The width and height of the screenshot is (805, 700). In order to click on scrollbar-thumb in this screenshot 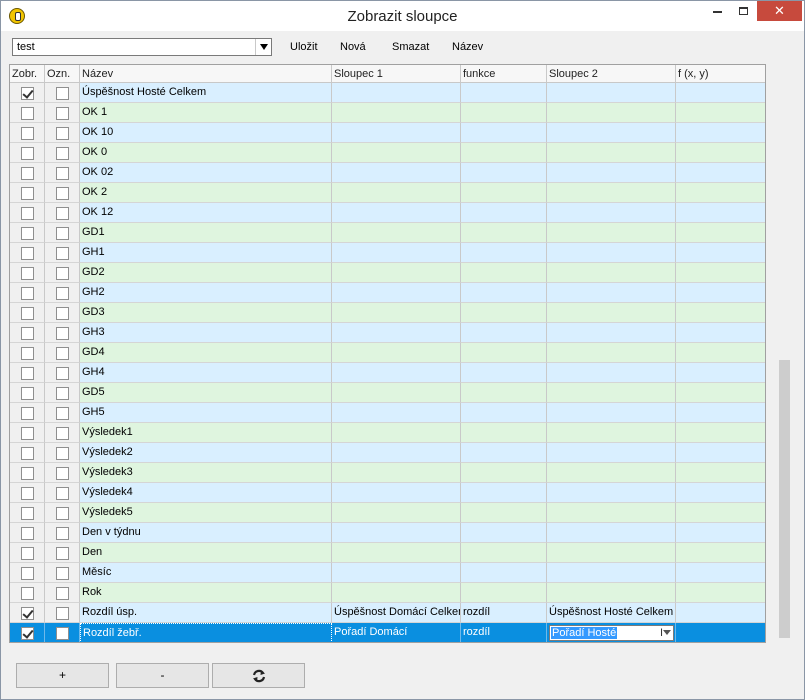, I will do `click(784, 499)`.